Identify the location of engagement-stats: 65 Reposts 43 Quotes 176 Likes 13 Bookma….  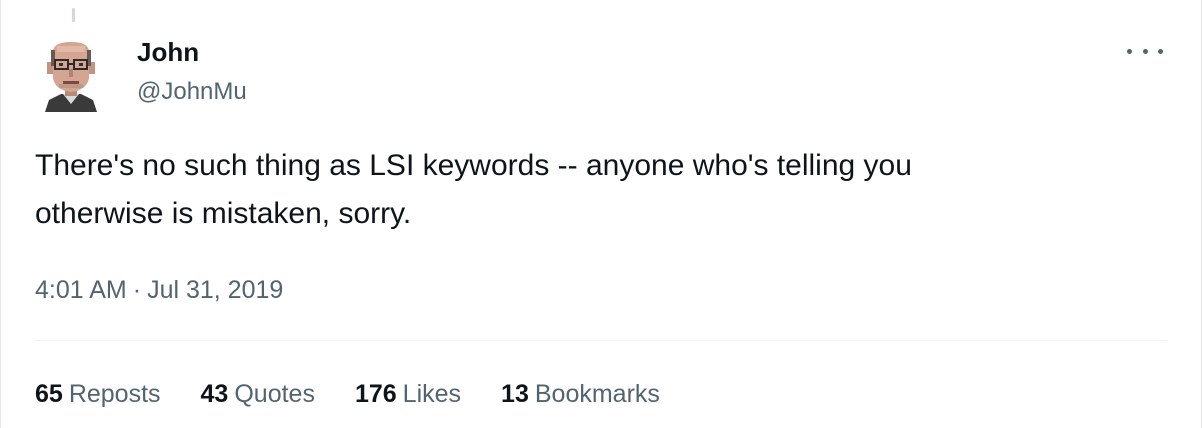
(347, 394).